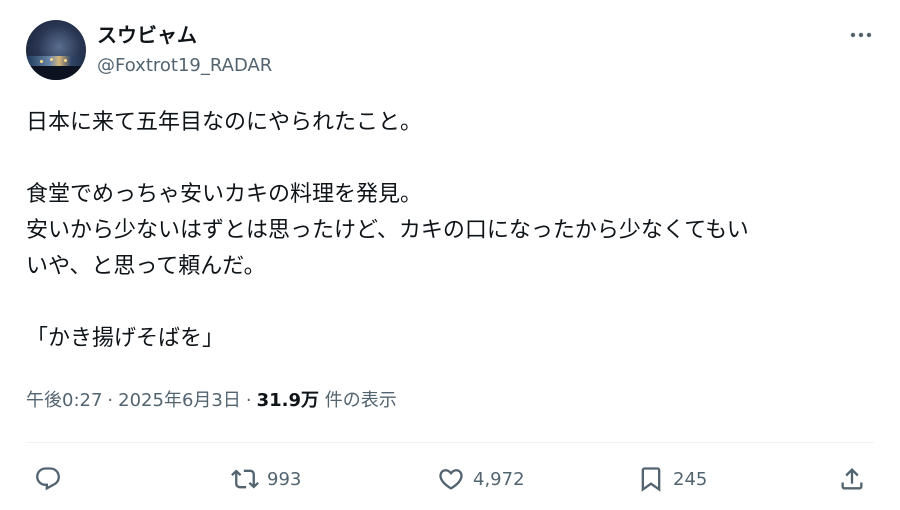  I want to click on heart-icon, so click(451, 479).